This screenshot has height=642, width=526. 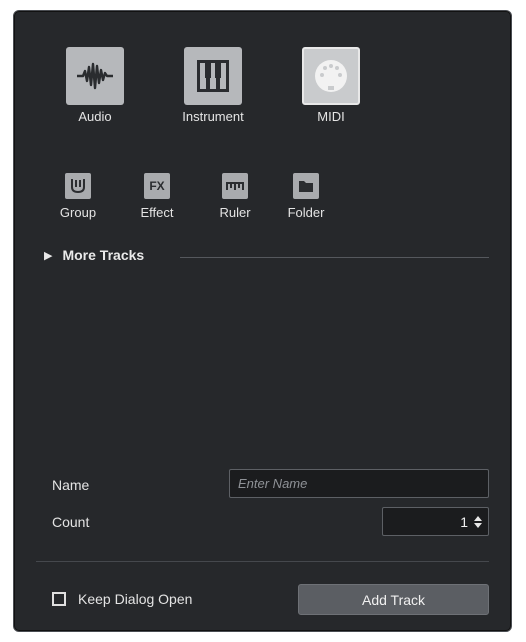 What do you see at coordinates (71, 485) in the screenshot?
I see `name-label: Name` at bounding box center [71, 485].